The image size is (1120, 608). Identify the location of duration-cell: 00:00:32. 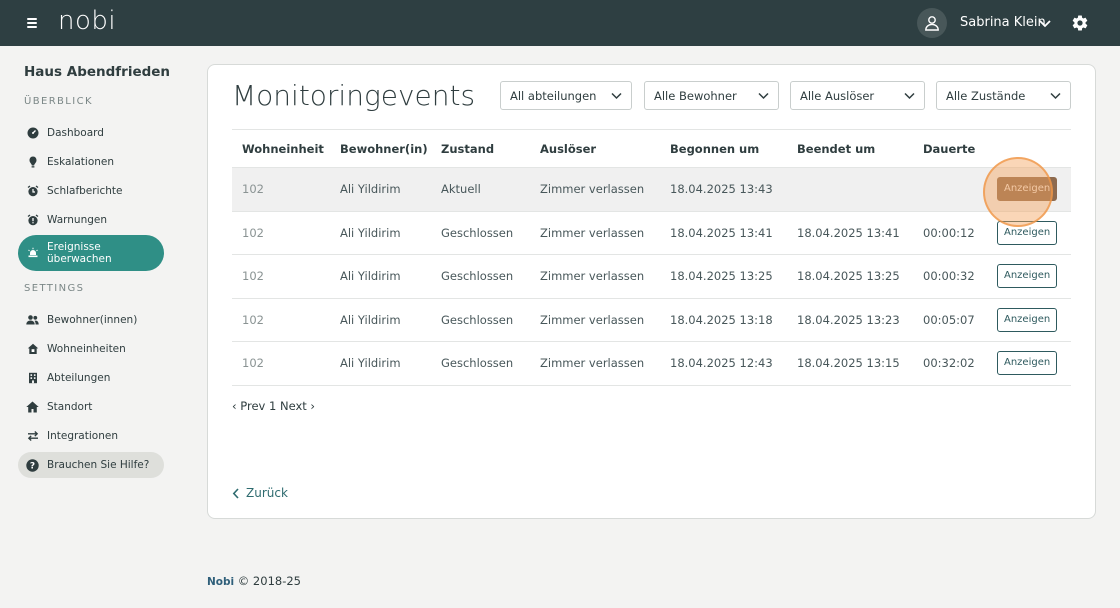
(950, 276).